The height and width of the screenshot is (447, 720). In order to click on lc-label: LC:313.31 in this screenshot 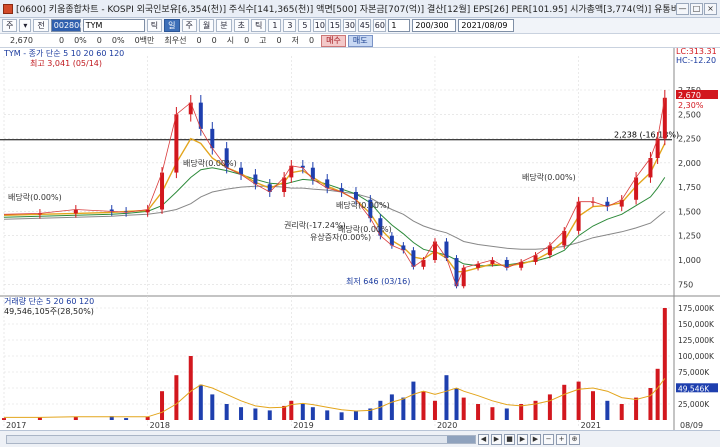, I will do `click(696, 52)`.